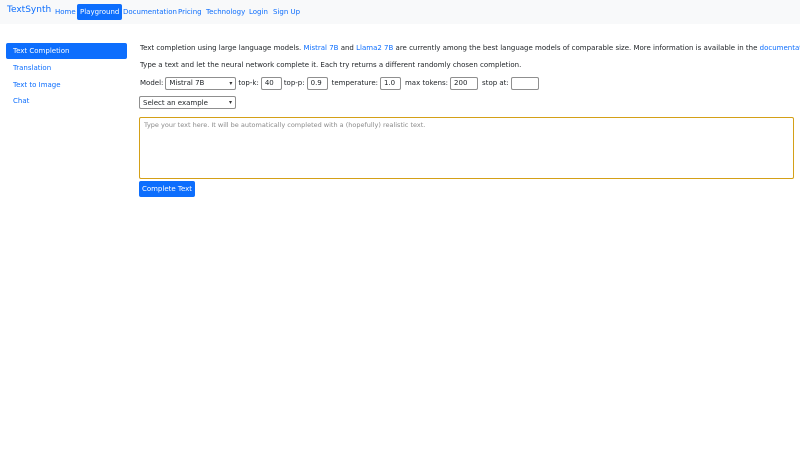  What do you see at coordinates (317, 83) in the screenshot?
I see `topp-input: 0.9` at bounding box center [317, 83].